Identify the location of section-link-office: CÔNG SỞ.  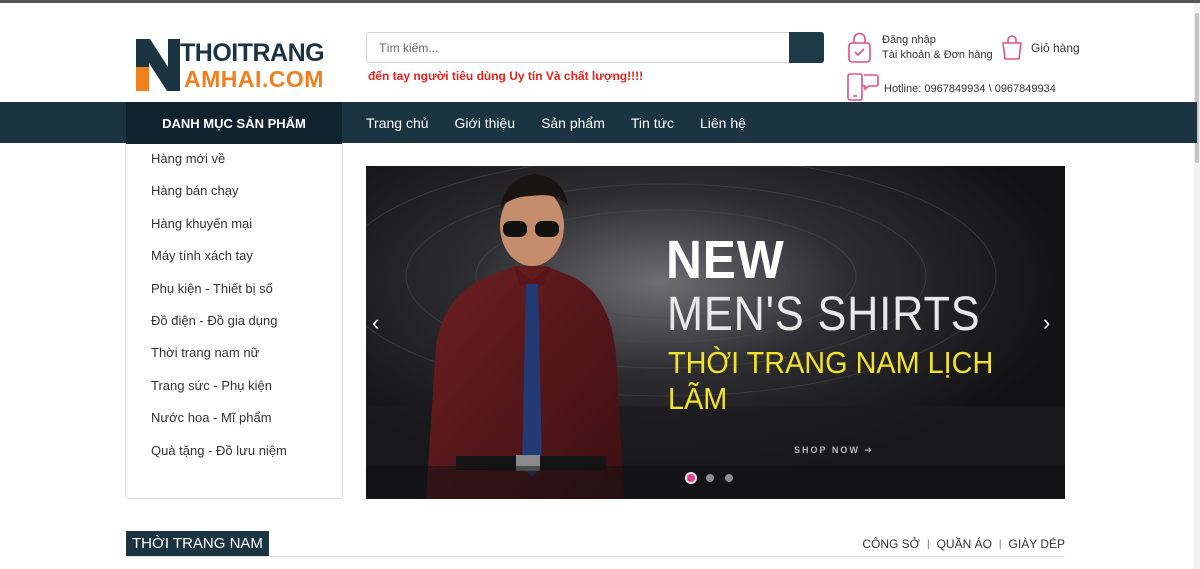
(891, 544).